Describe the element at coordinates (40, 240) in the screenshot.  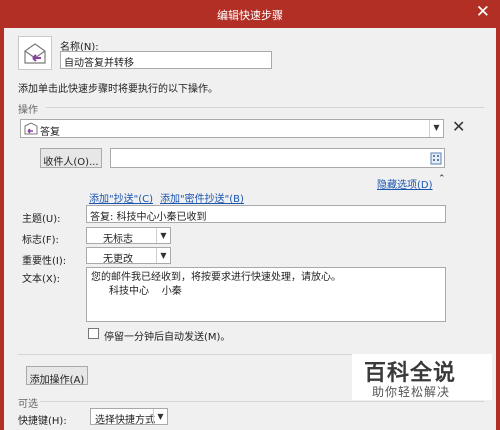
I see `flag-label: 标志(F):` at that location.